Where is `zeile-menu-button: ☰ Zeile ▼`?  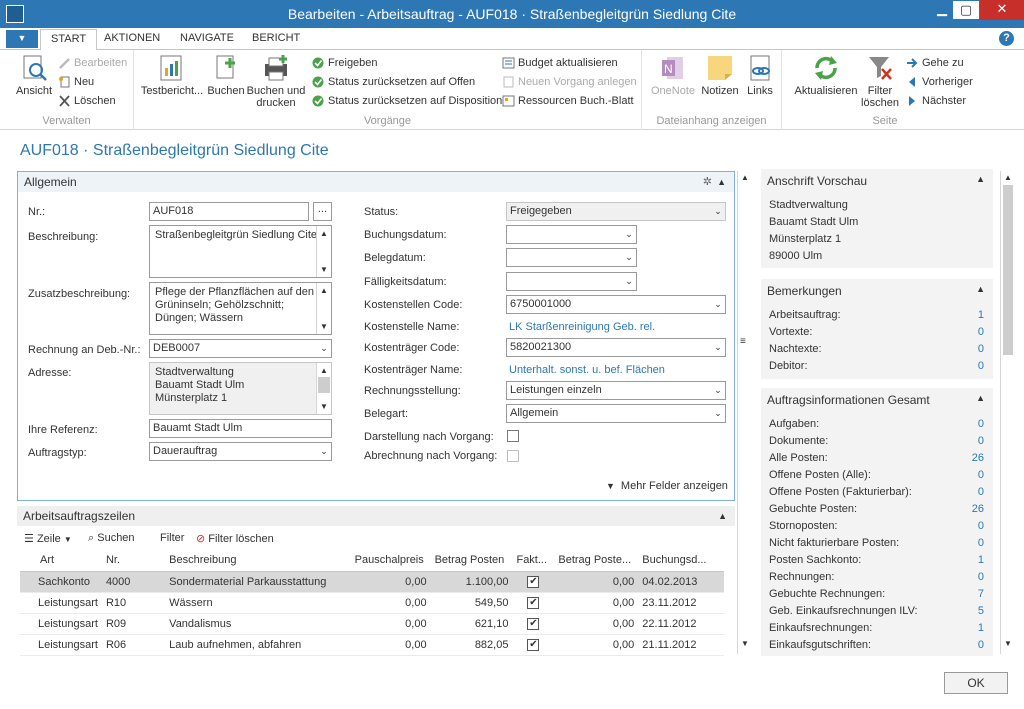
zeile-menu-button: ☰ Zeile ▼ is located at coordinates (48, 538).